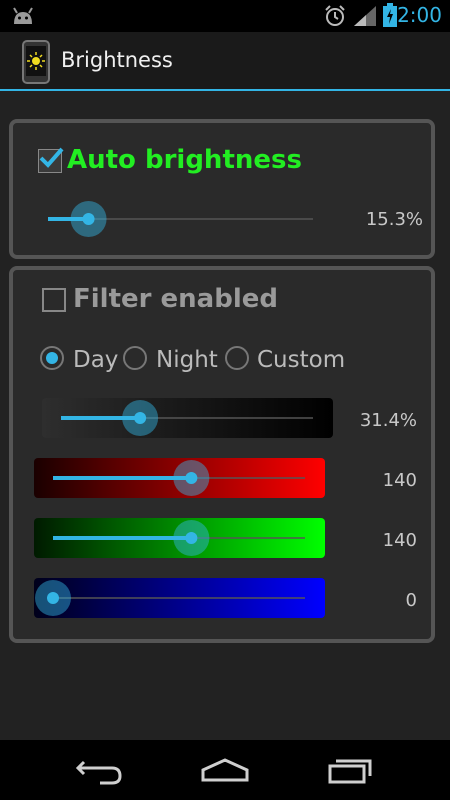 This screenshot has height=800, width=450. What do you see at coordinates (225, 16) in the screenshot?
I see `status-bar: 2:00` at bounding box center [225, 16].